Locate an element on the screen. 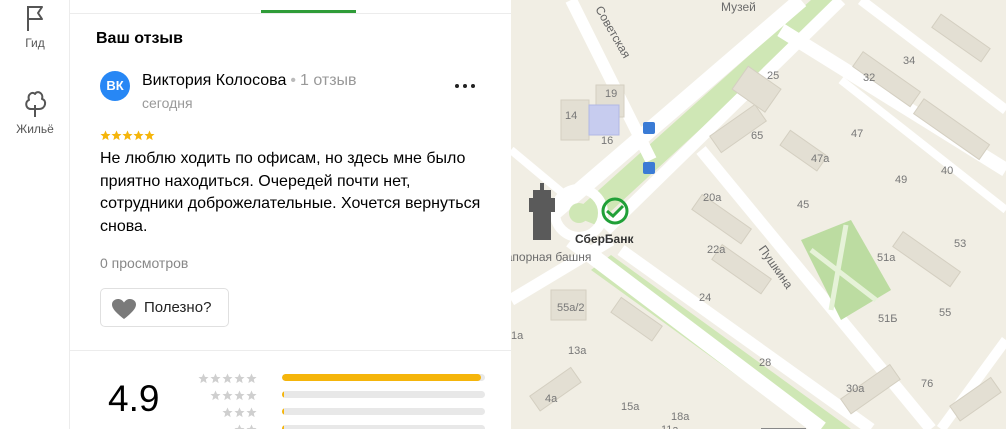 The width and height of the screenshot is (1006, 429). review-rating-stars is located at coordinates (127, 134).